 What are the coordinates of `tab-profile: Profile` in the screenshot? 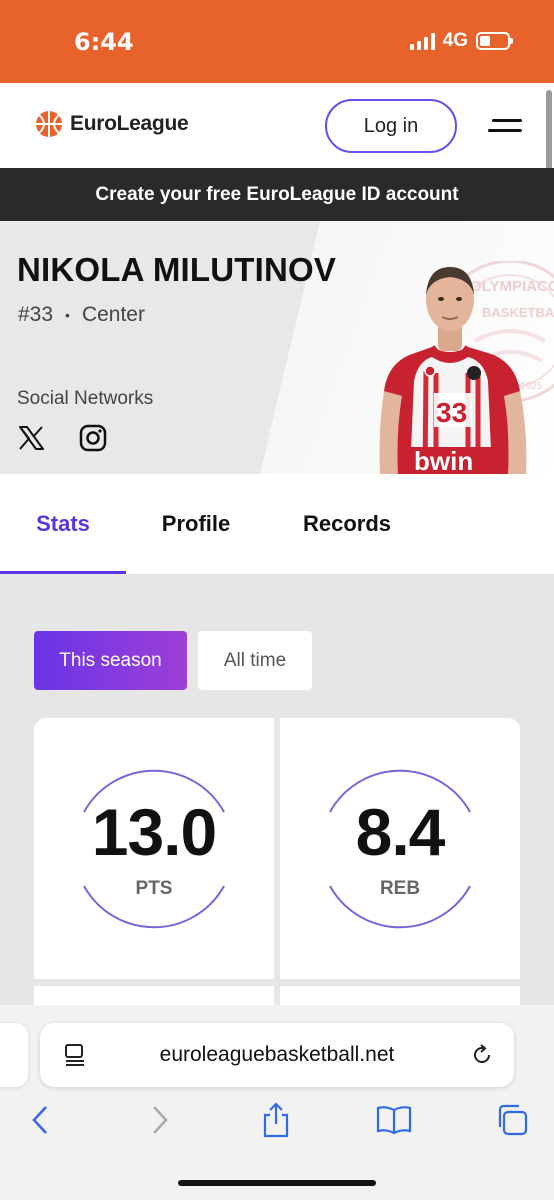 It's located at (196, 524).